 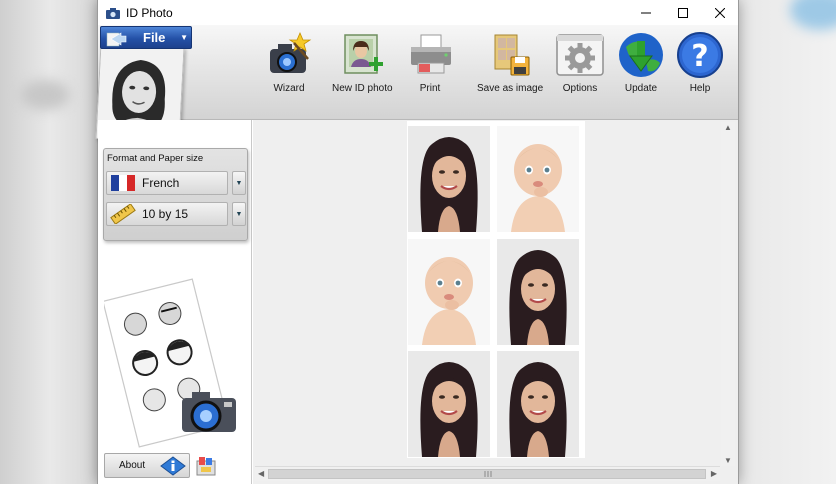 I want to click on printer-icon, so click(x=431, y=54).